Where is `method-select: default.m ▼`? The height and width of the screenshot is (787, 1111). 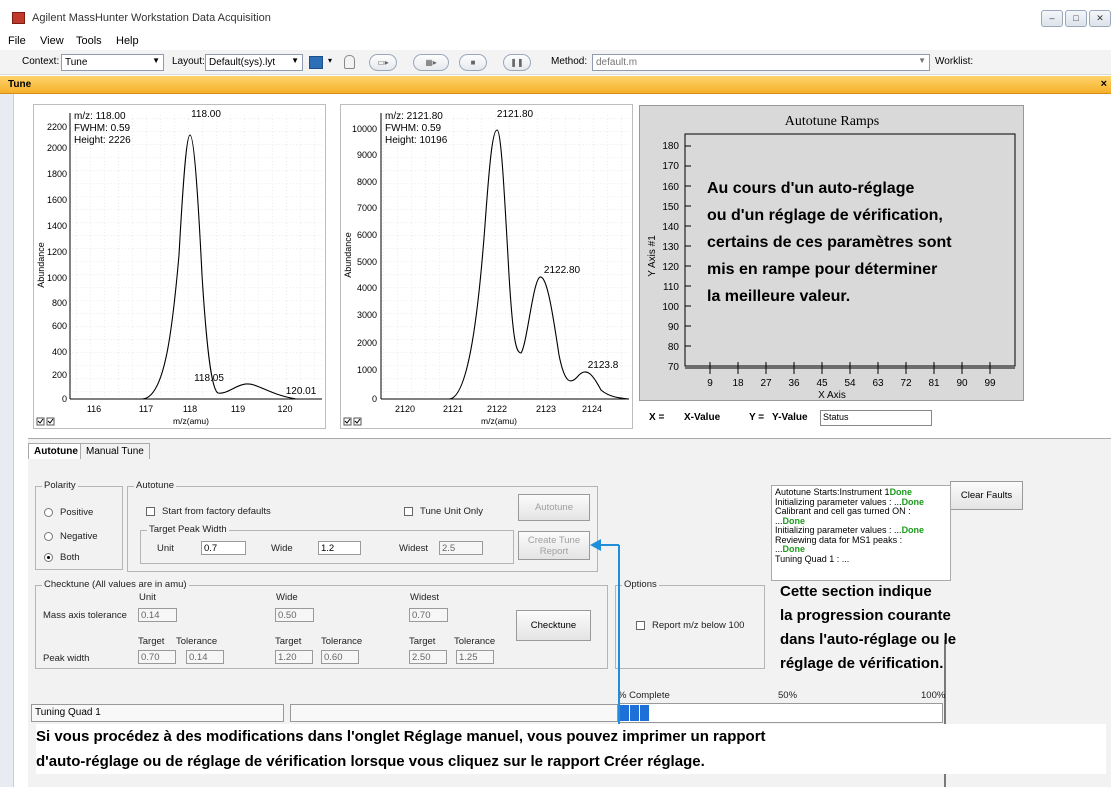 method-select: default.m ▼ is located at coordinates (761, 62).